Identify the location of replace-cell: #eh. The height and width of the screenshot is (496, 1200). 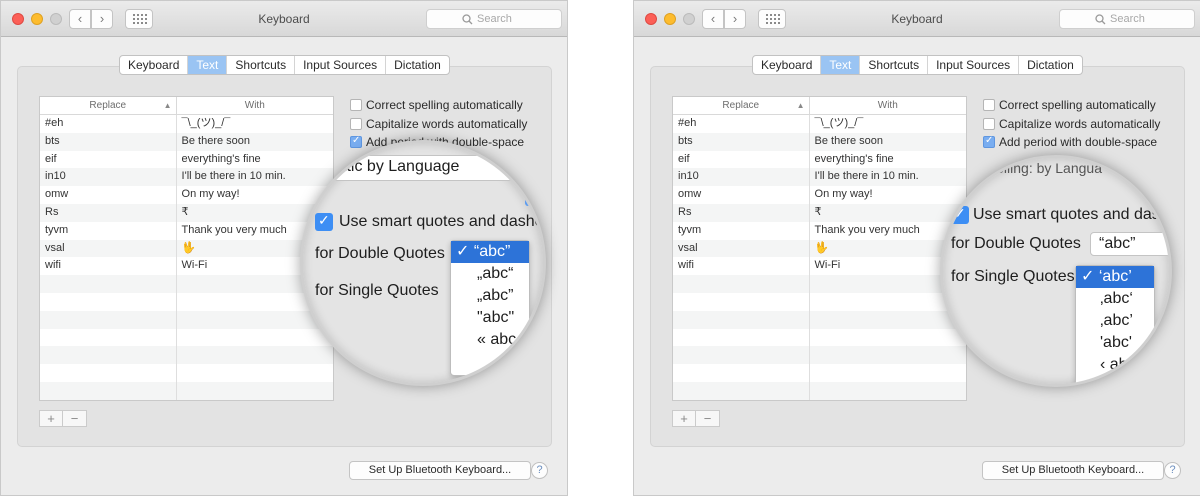
(108, 124).